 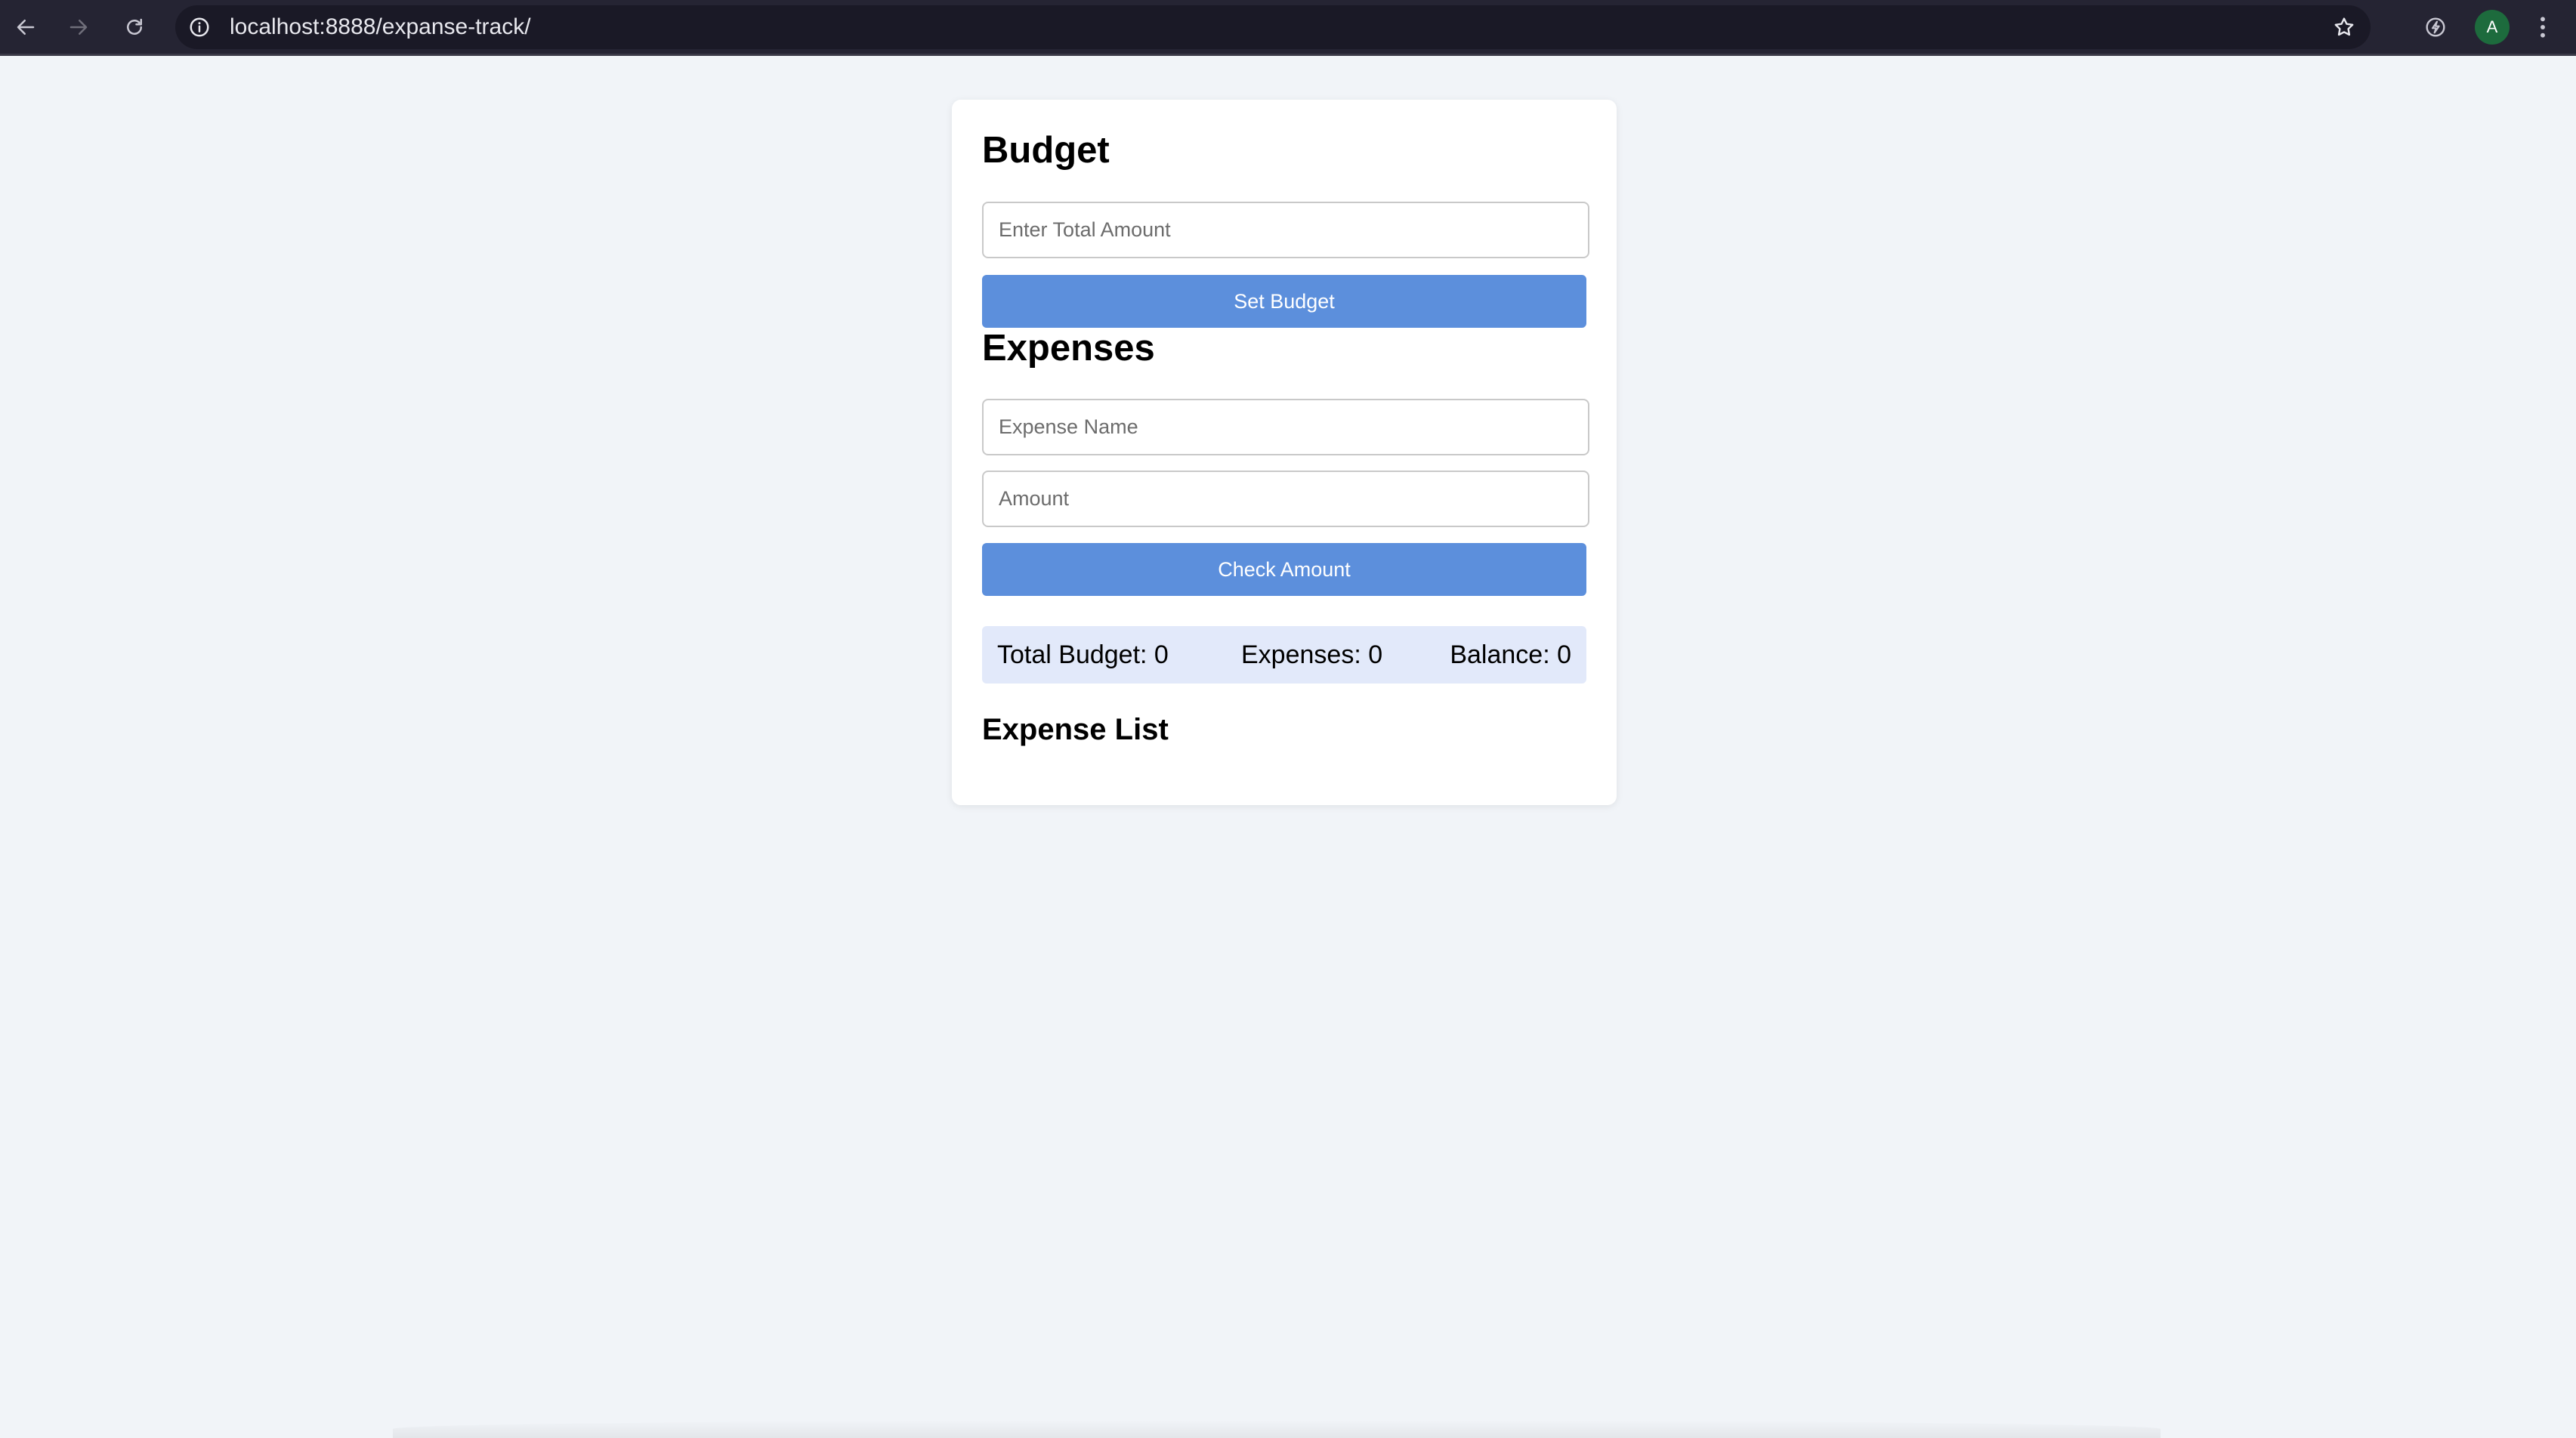 I want to click on extension-icon, so click(x=2435, y=27).